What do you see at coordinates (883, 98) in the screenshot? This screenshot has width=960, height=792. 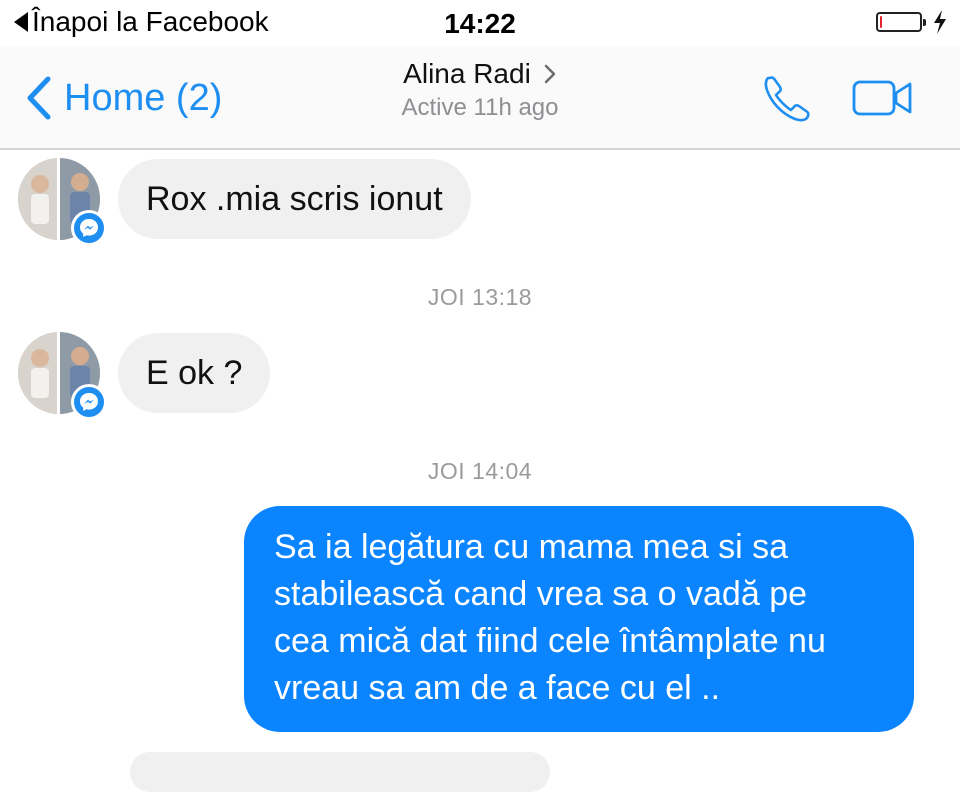 I see `video-camera-icon` at bounding box center [883, 98].